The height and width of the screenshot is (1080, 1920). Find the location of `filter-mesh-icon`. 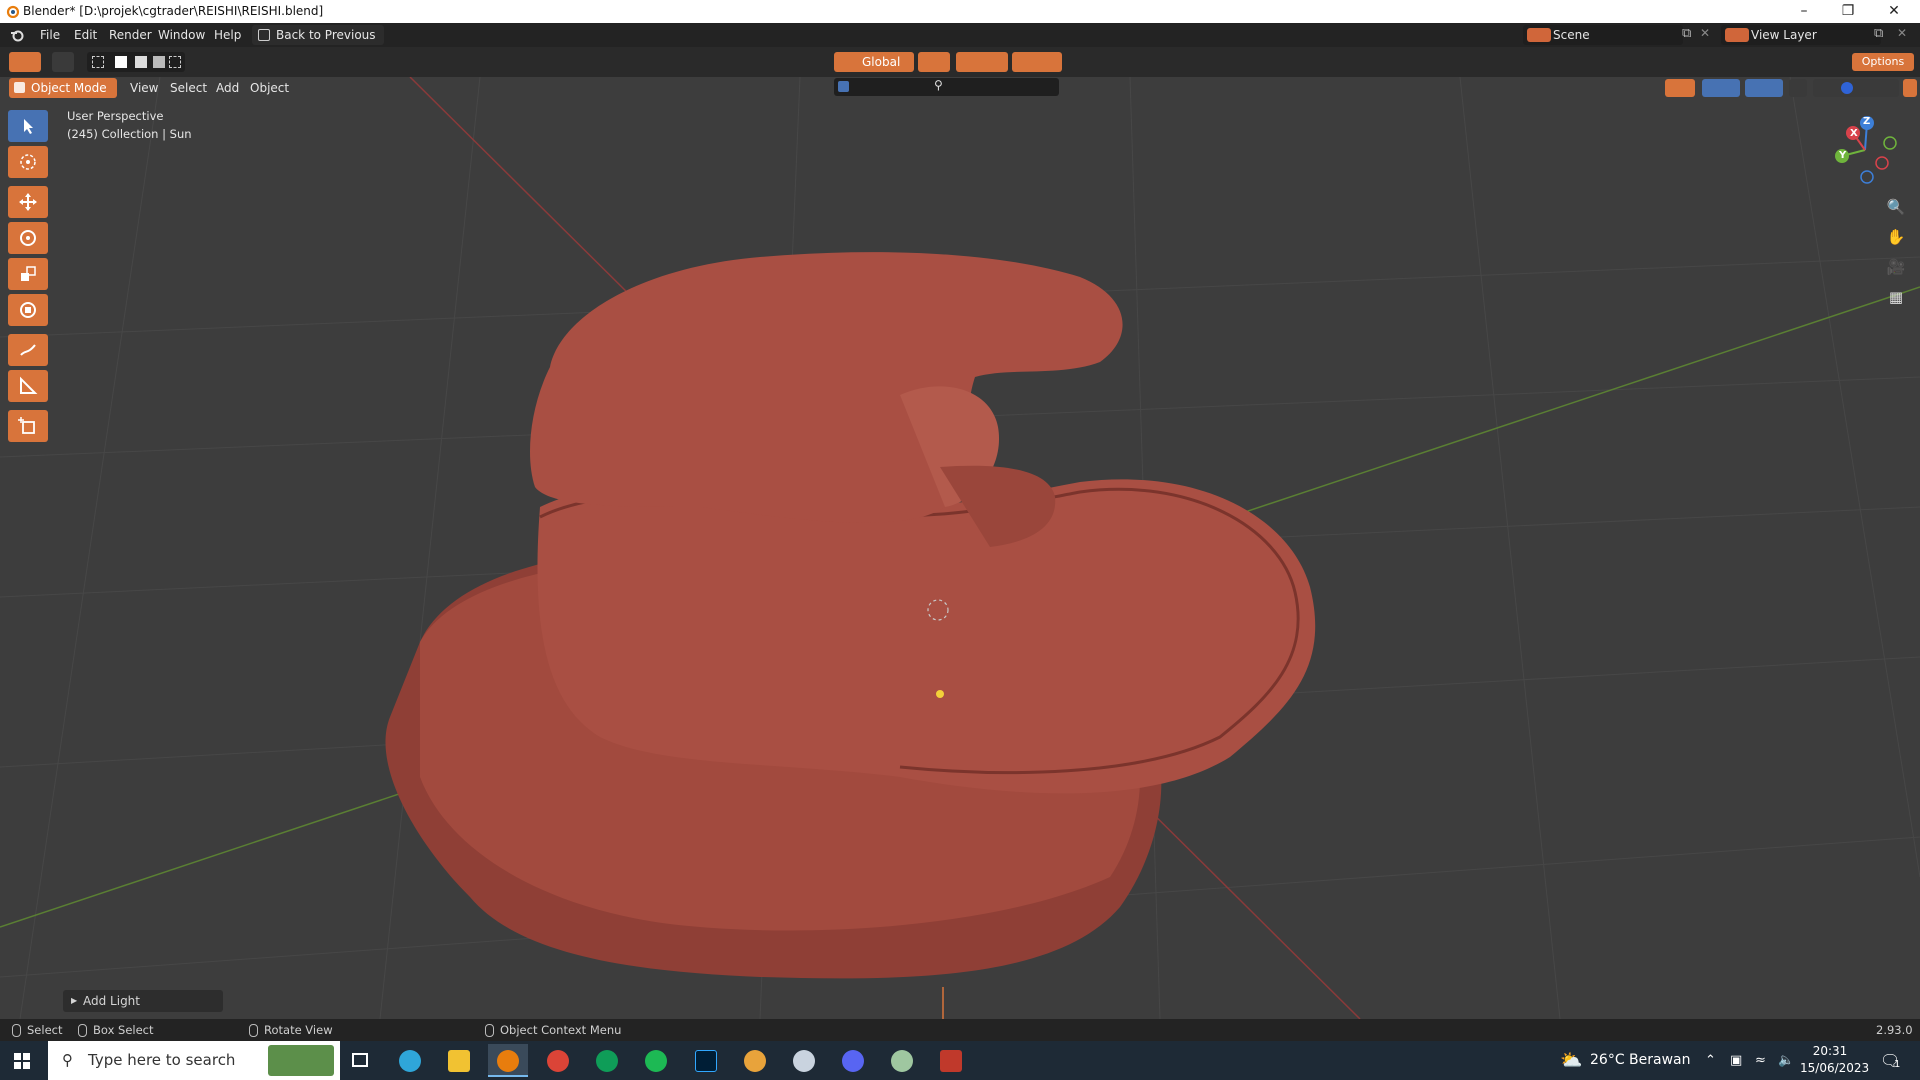

filter-mesh-icon is located at coordinates (843, 86).